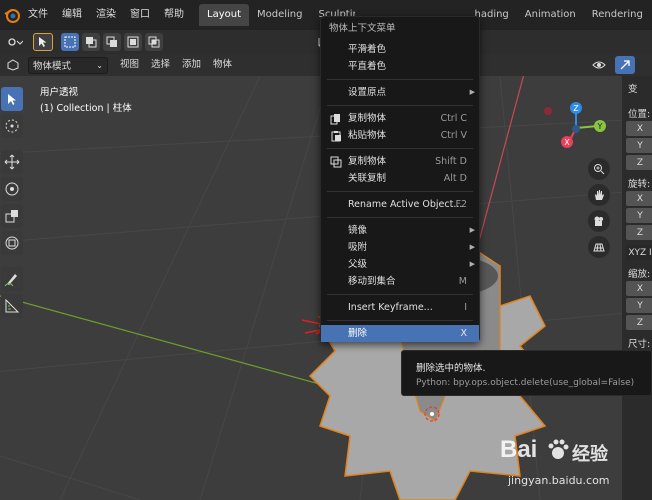 This screenshot has width=652, height=500. I want to click on gizmo-arrow-icon, so click(625, 65).